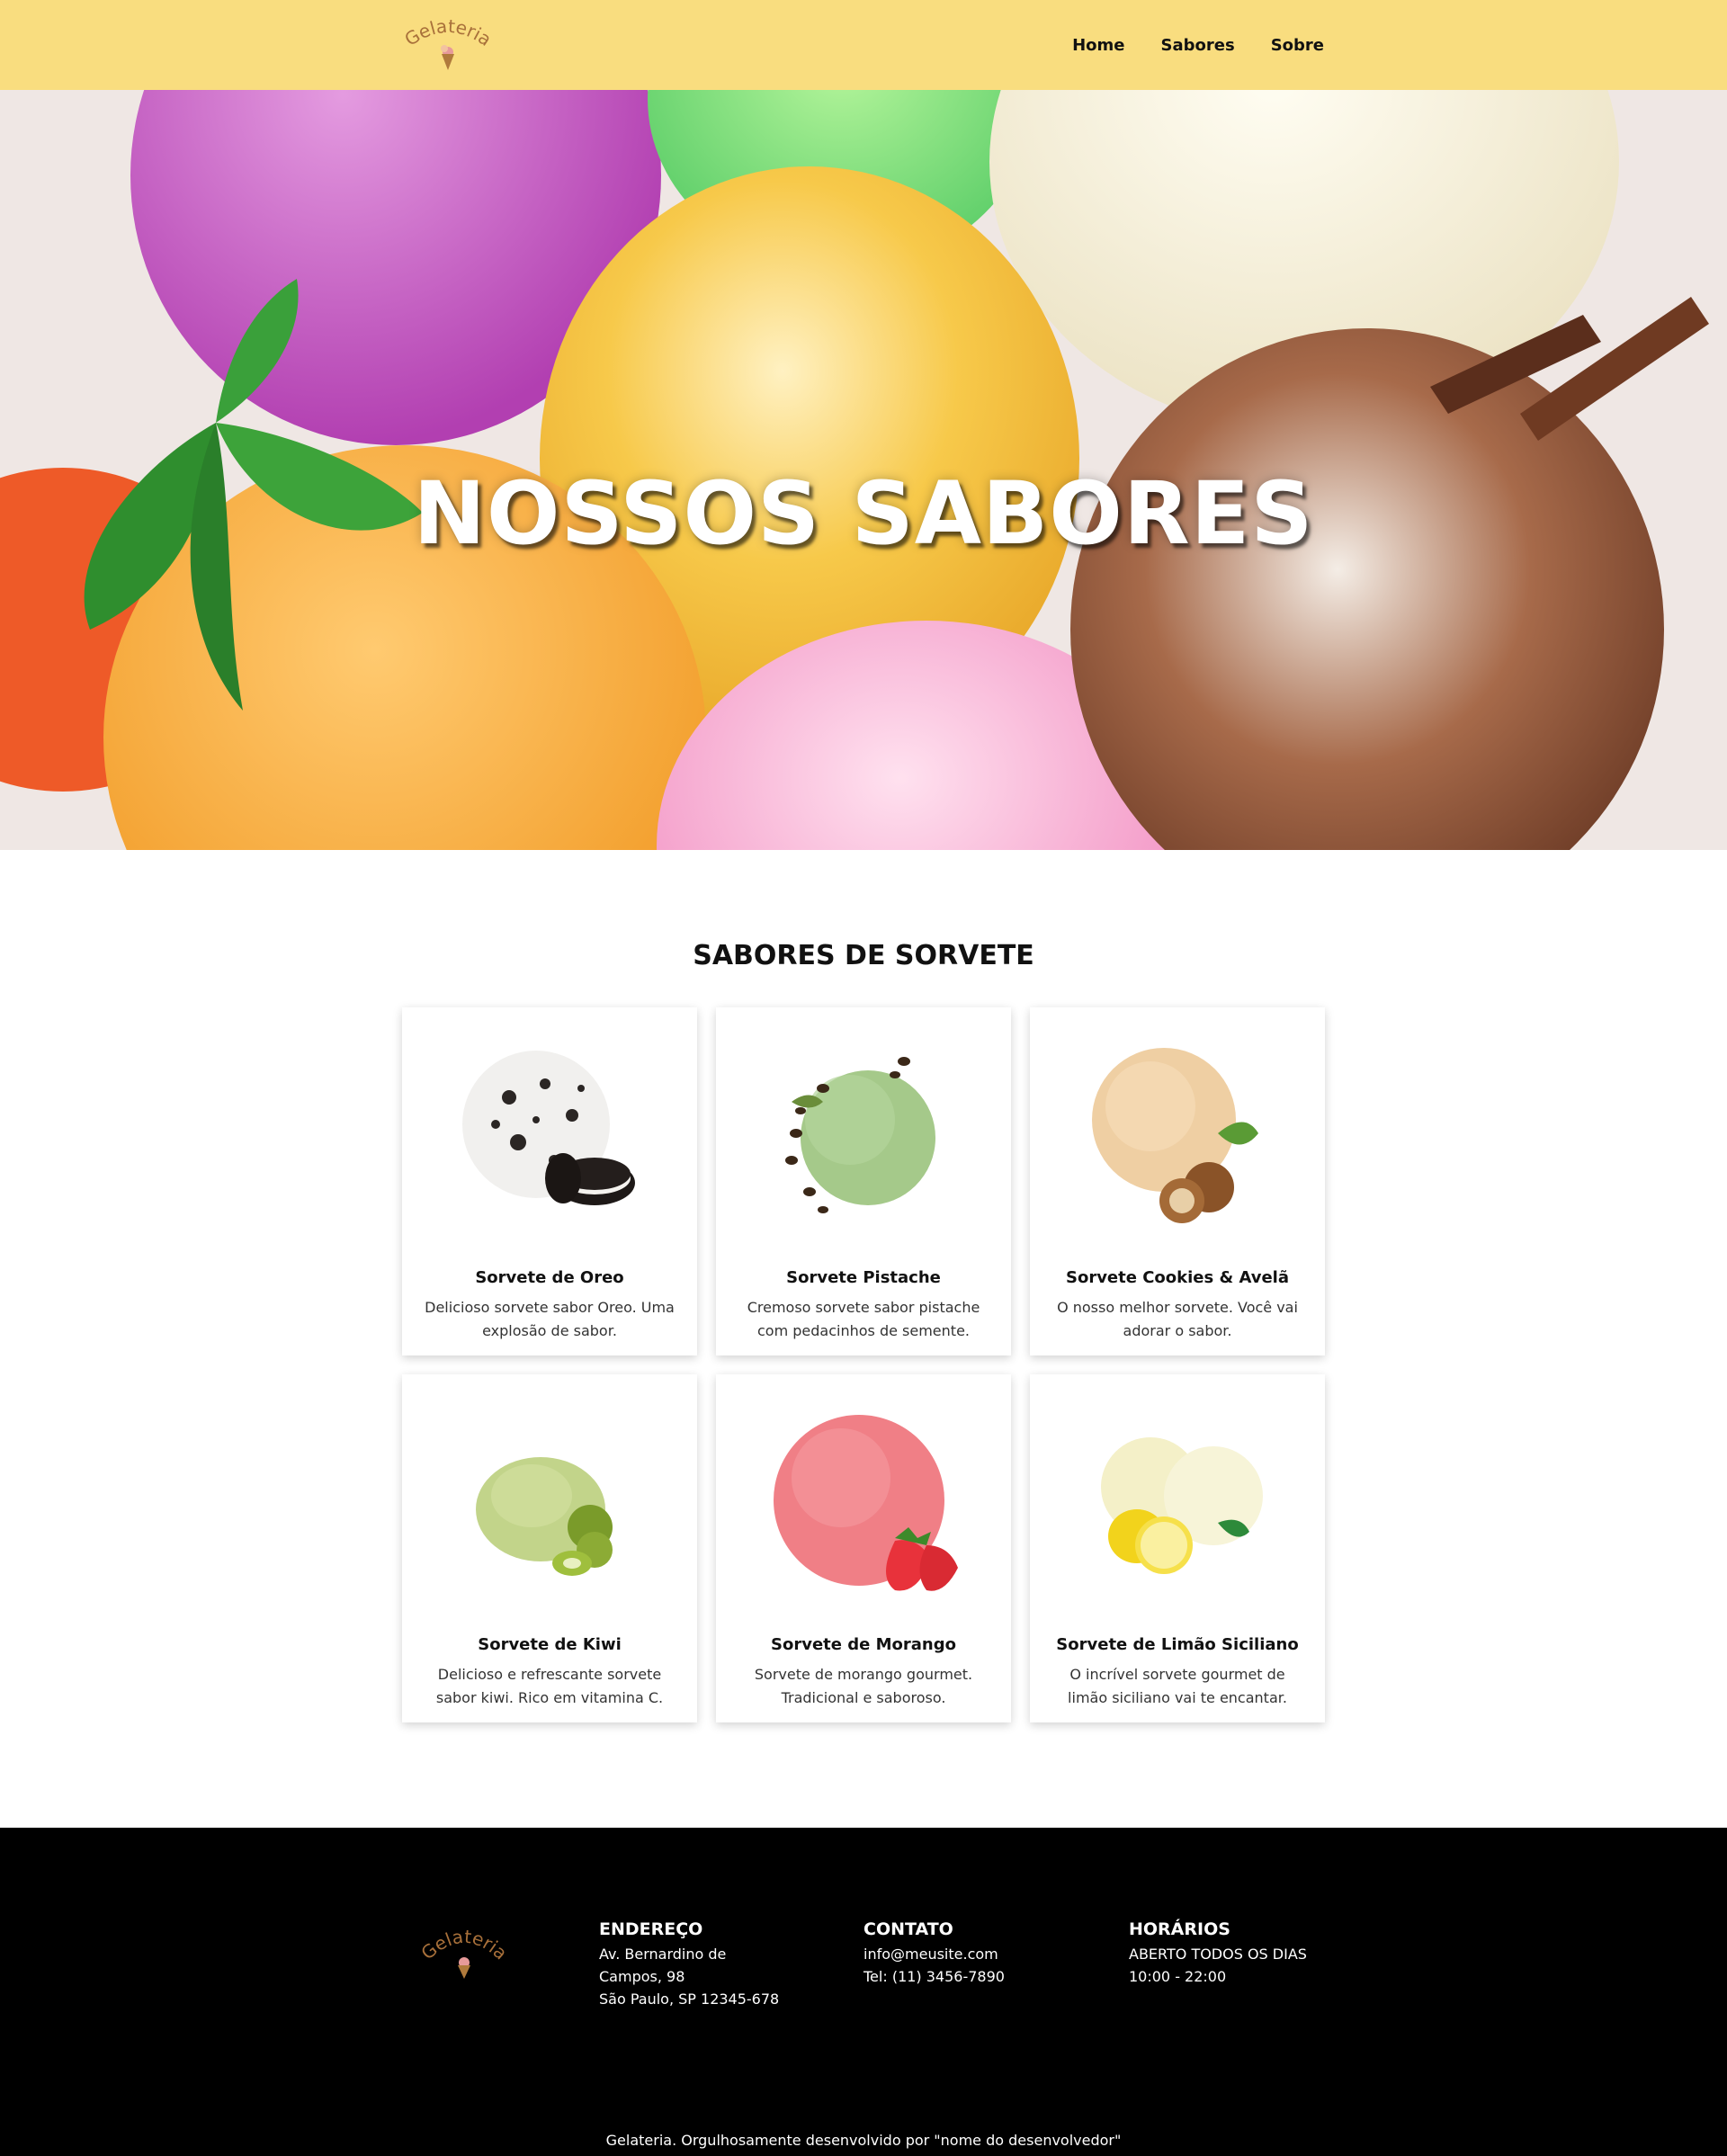 The height and width of the screenshot is (2156, 1727). Describe the element at coordinates (935, 1976) in the screenshot. I see `footer-phone: Tel: (11) 3456-7890` at that location.